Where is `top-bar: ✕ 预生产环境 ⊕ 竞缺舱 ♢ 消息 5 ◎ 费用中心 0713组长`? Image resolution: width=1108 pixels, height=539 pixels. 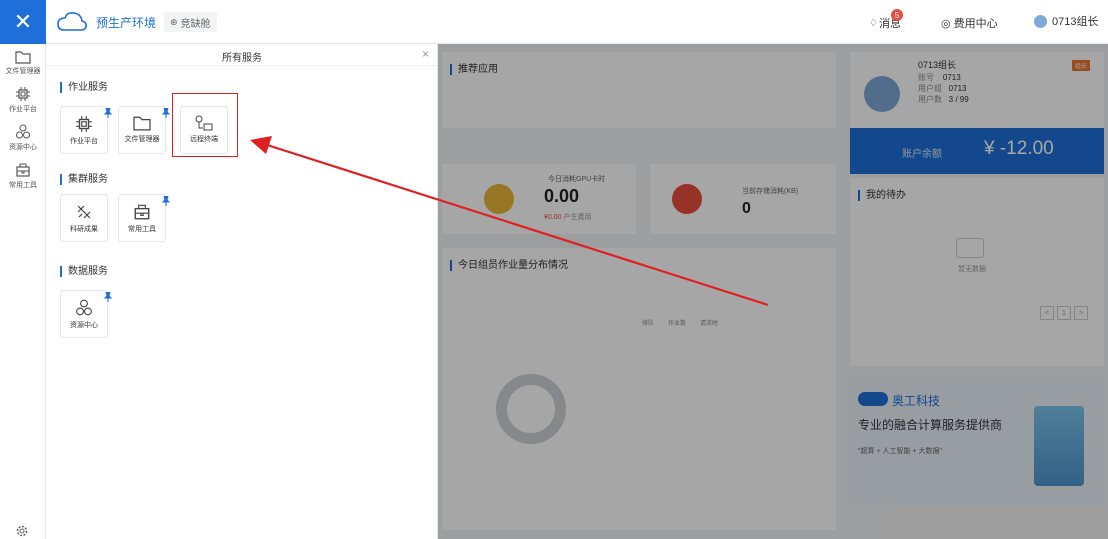 top-bar: ✕ 预生产环境 ⊕ 竞缺舱 ♢ 消息 5 ◎ 费用中心 0713组长 is located at coordinates (554, 22).